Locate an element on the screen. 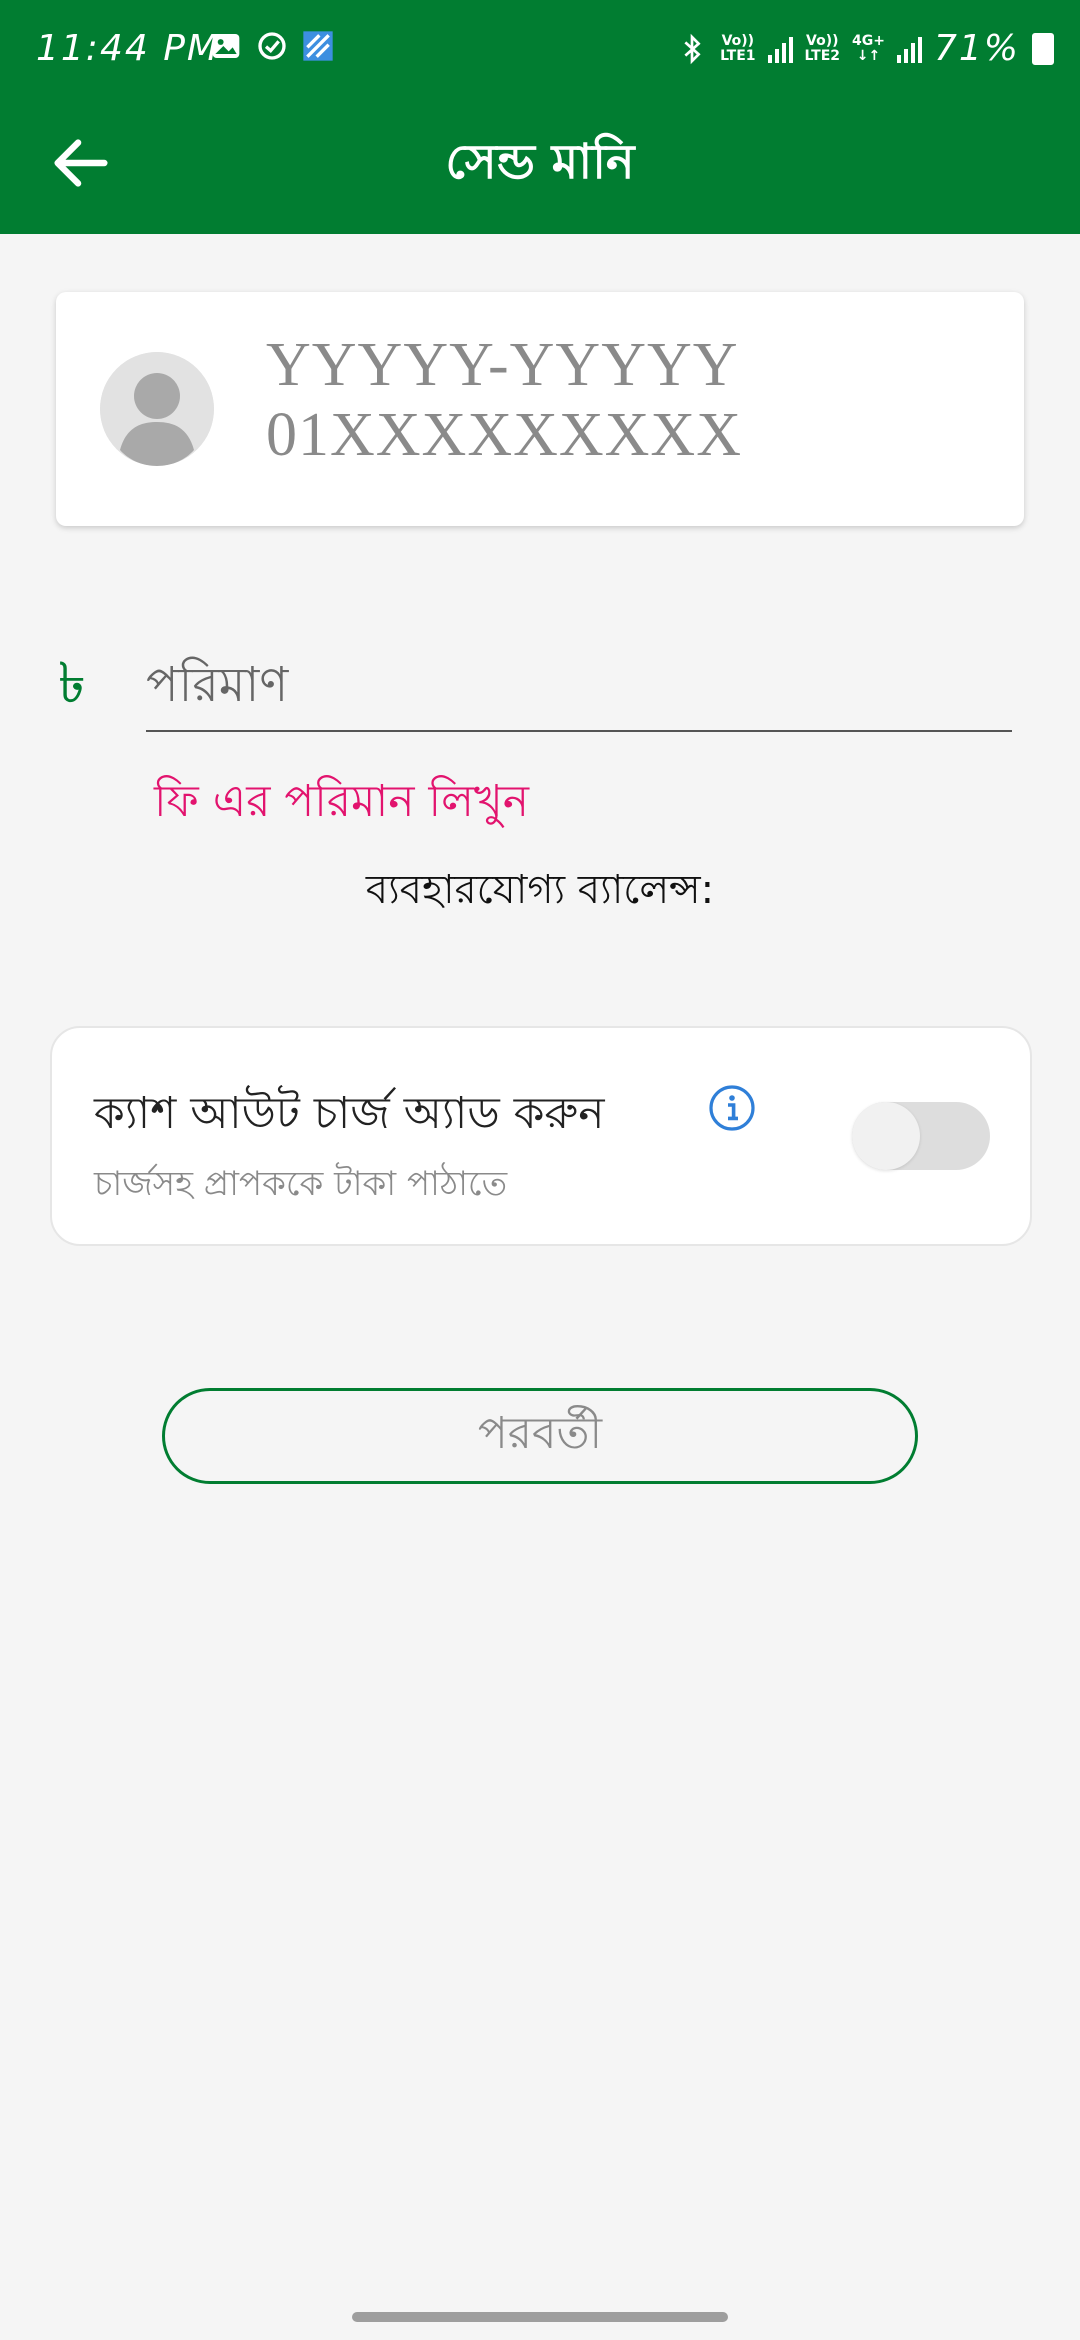 This screenshot has width=1080, height=2340. cashout-charge-title: ক্যাশ আউট চার্জ অ্যাড করুন is located at coordinates (349, 1113).